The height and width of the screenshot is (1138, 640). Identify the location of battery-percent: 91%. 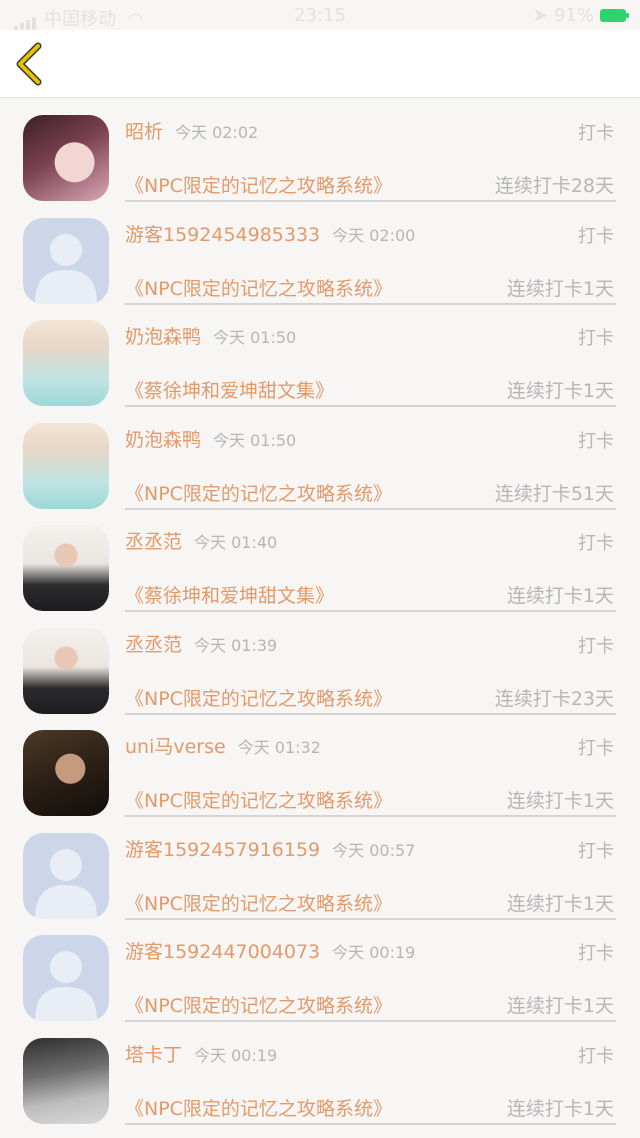
(573, 15).